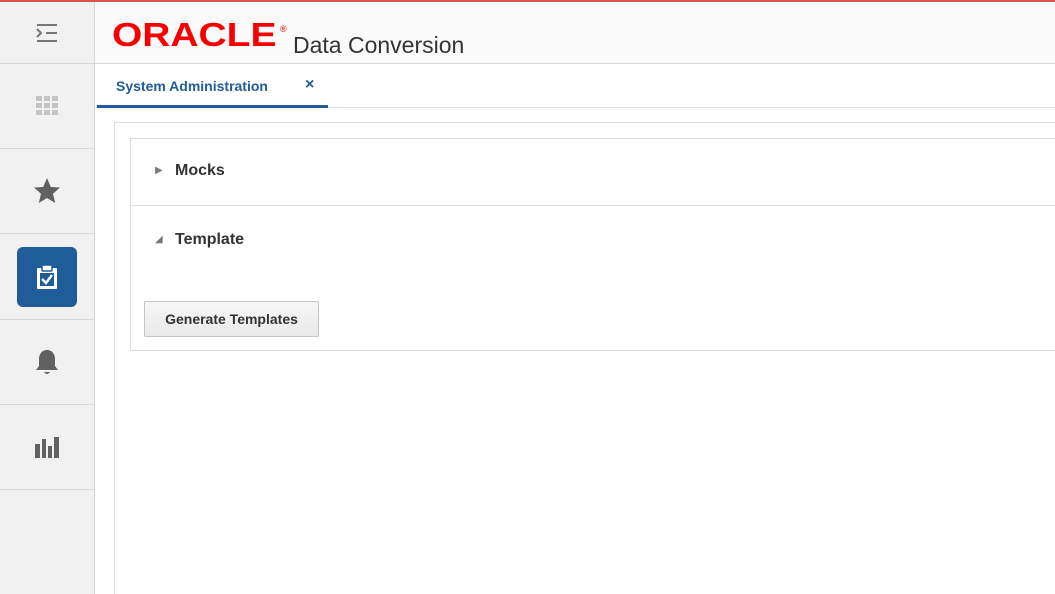  What do you see at coordinates (200, 170) in the screenshot?
I see `mocks-panel-title: Mocks` at bounding box center [200, 170].